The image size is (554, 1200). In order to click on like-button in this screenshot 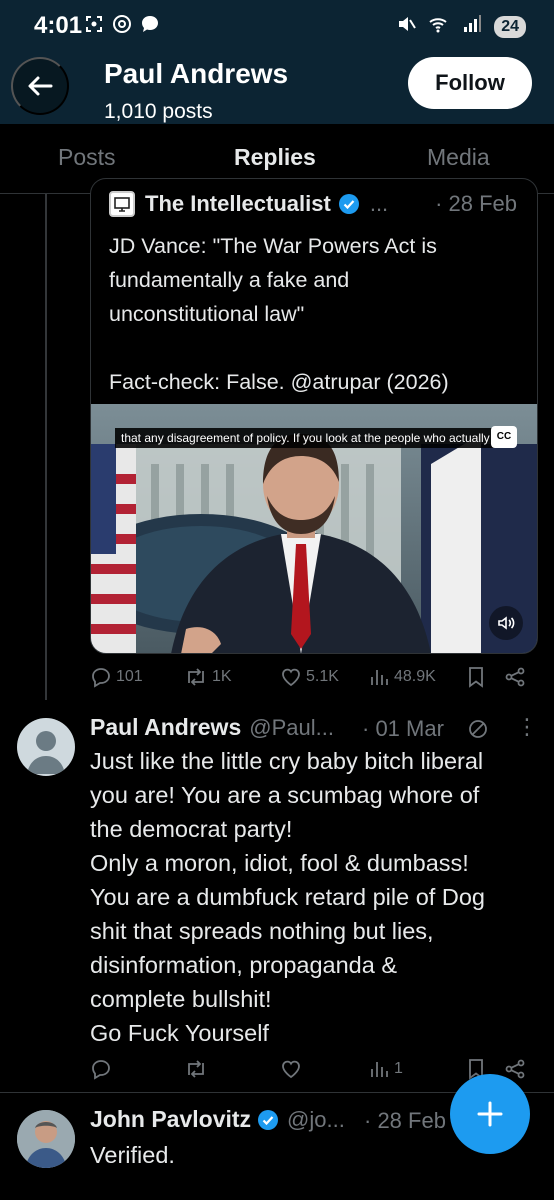, I will do `click(293, 1069)`.